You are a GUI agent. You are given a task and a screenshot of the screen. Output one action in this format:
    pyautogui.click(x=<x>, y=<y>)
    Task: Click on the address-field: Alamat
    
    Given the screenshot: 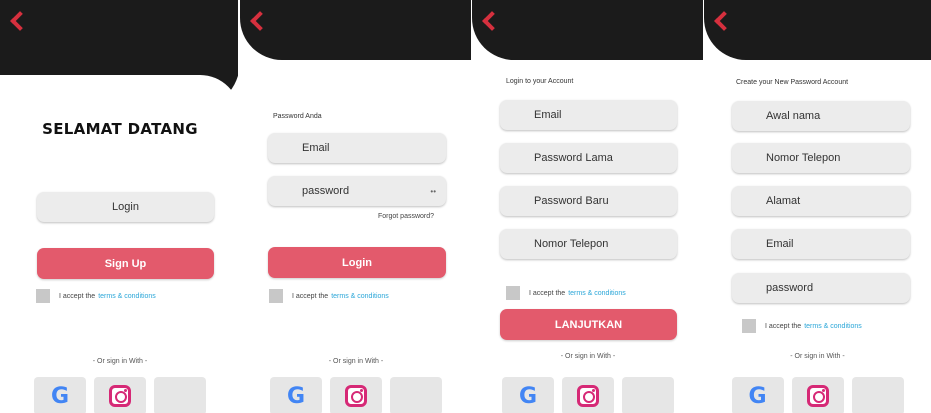 What is the action you would take?
    pyautogui.click(x=821, y=201)
    